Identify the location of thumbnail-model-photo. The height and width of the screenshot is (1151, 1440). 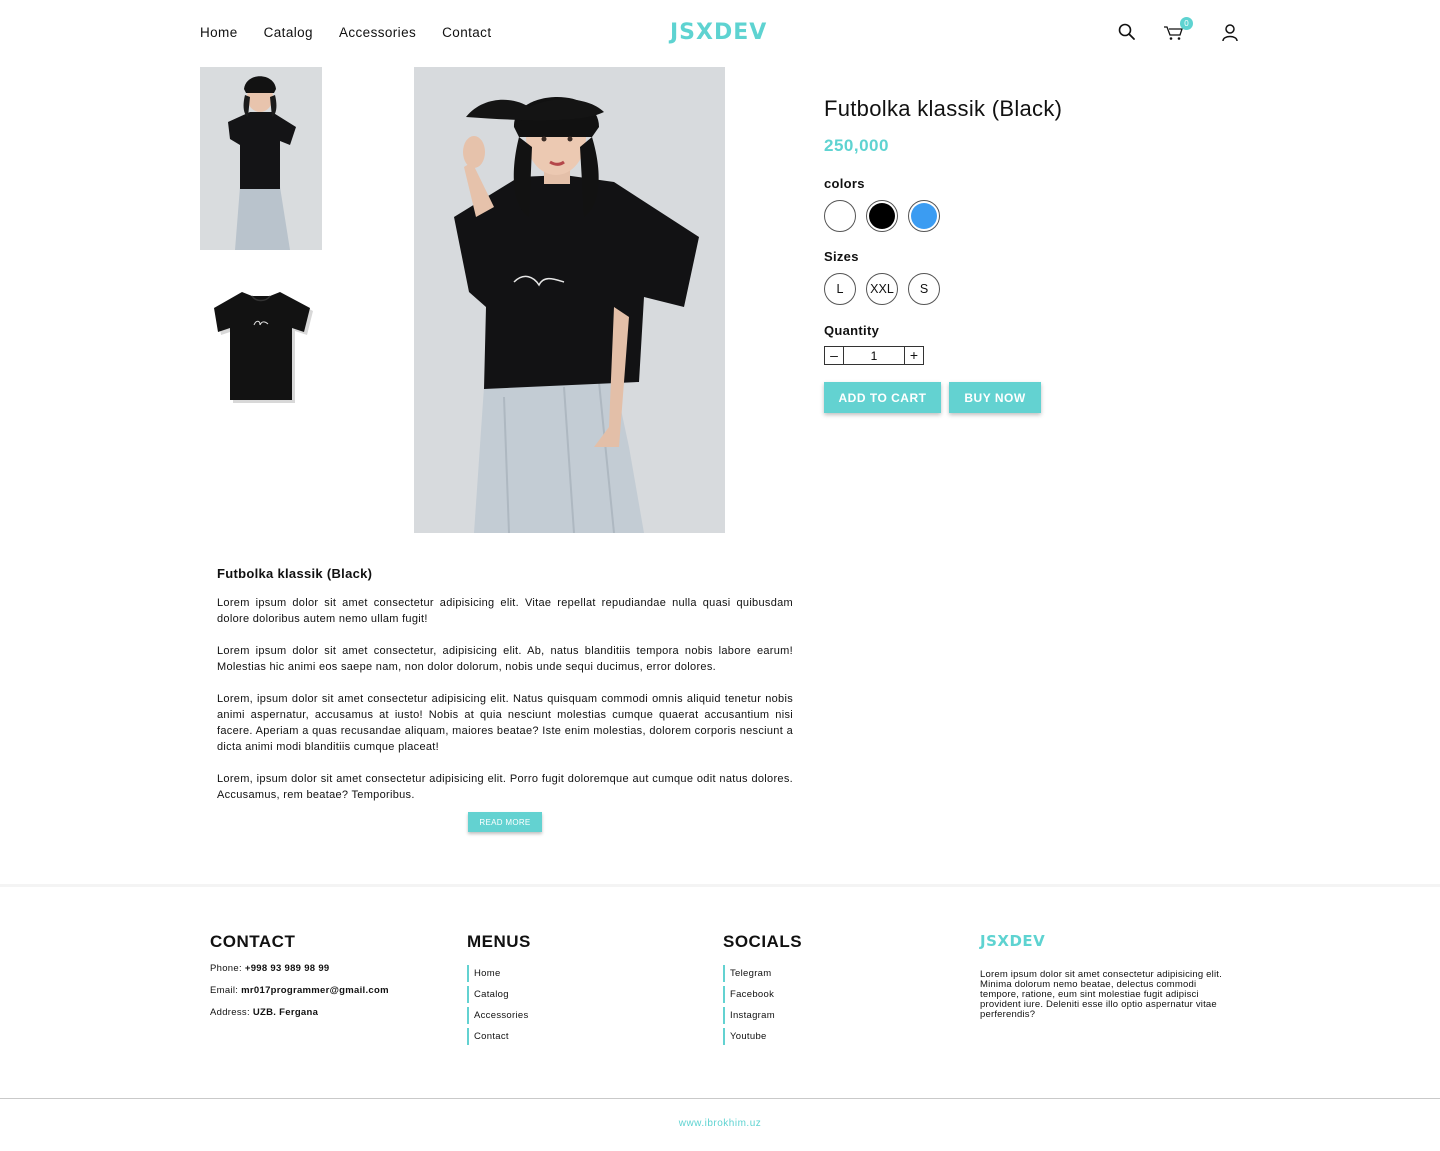
(261, 158).